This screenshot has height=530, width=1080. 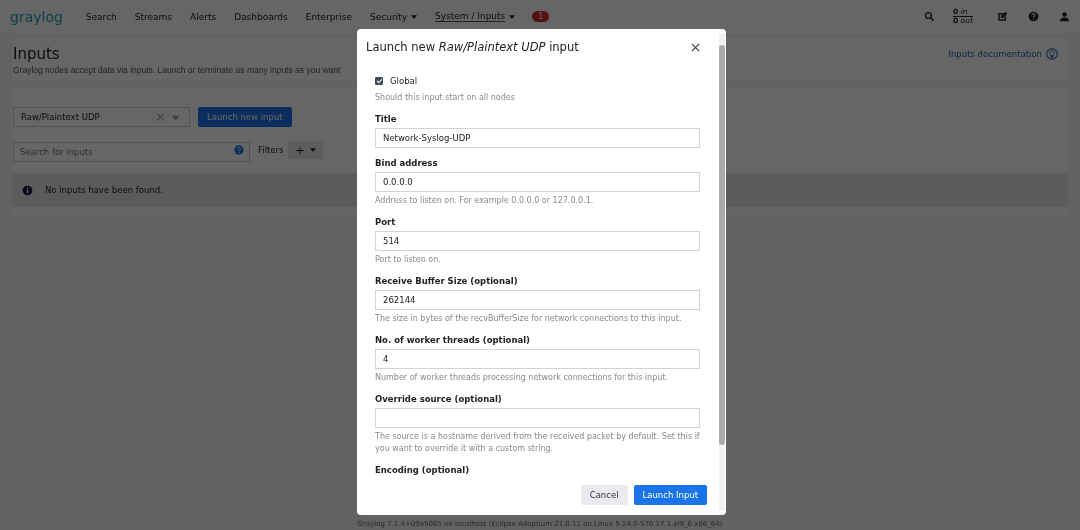 What do you see at coordinates (386, 222) in the screenshot?
I see `field-label: Port` at bounding box center [386, 222].